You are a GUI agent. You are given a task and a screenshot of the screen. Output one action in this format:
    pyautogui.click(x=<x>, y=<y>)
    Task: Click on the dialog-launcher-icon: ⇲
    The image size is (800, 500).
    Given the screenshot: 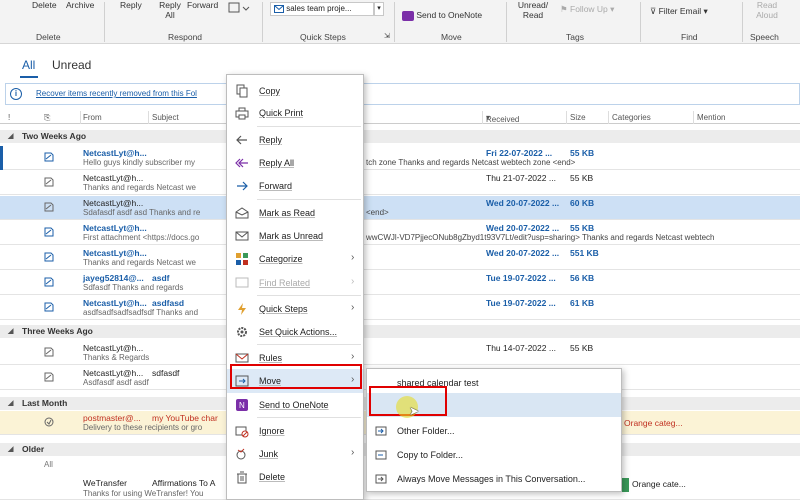 What is the action you would take?
    pyautogui.click(x=387, y=37)
    